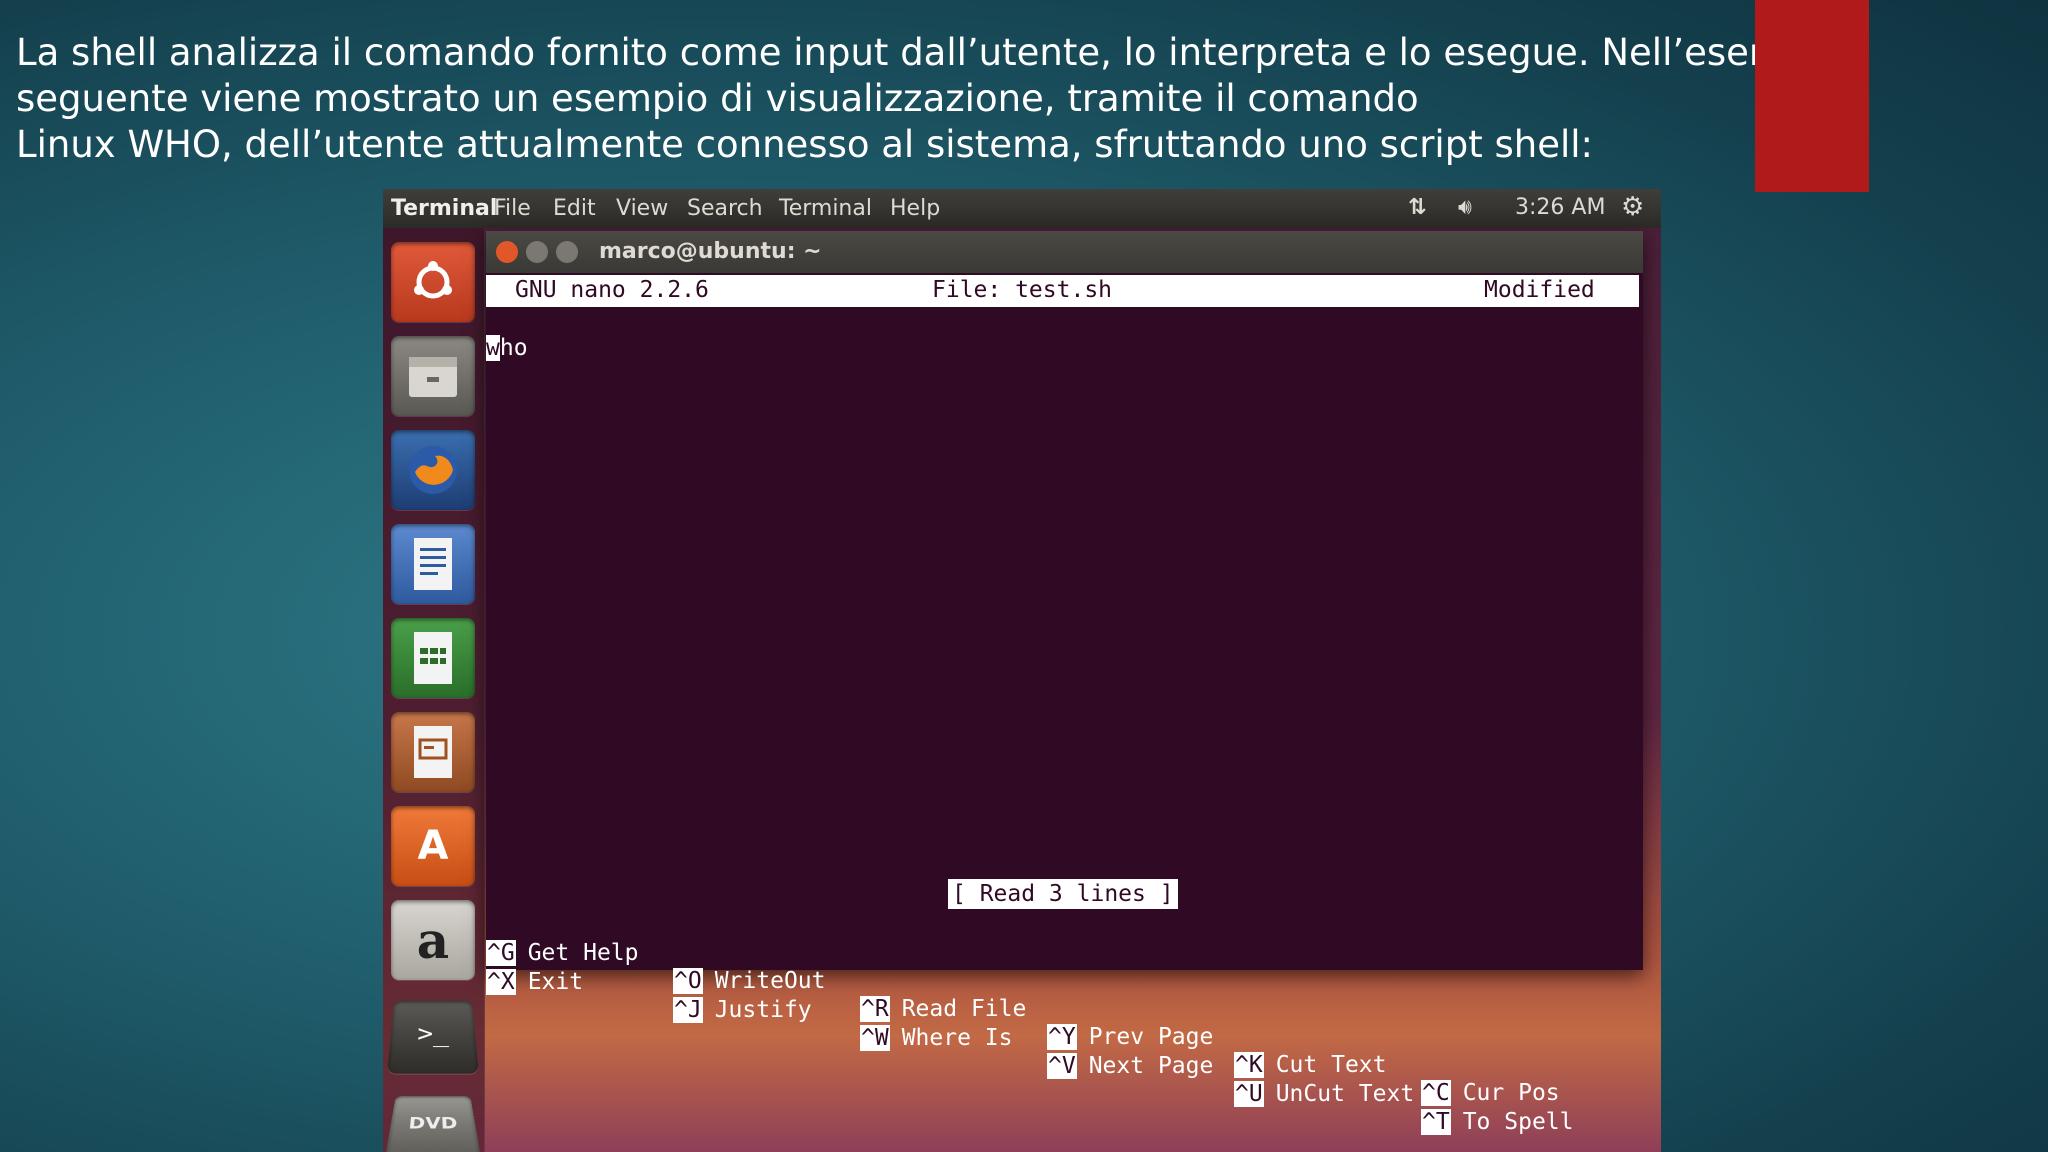 This screenshot has width=2048, height=1152. I want to click on nano-status-message: [ Read 3 lines ], so click(1063, 894).